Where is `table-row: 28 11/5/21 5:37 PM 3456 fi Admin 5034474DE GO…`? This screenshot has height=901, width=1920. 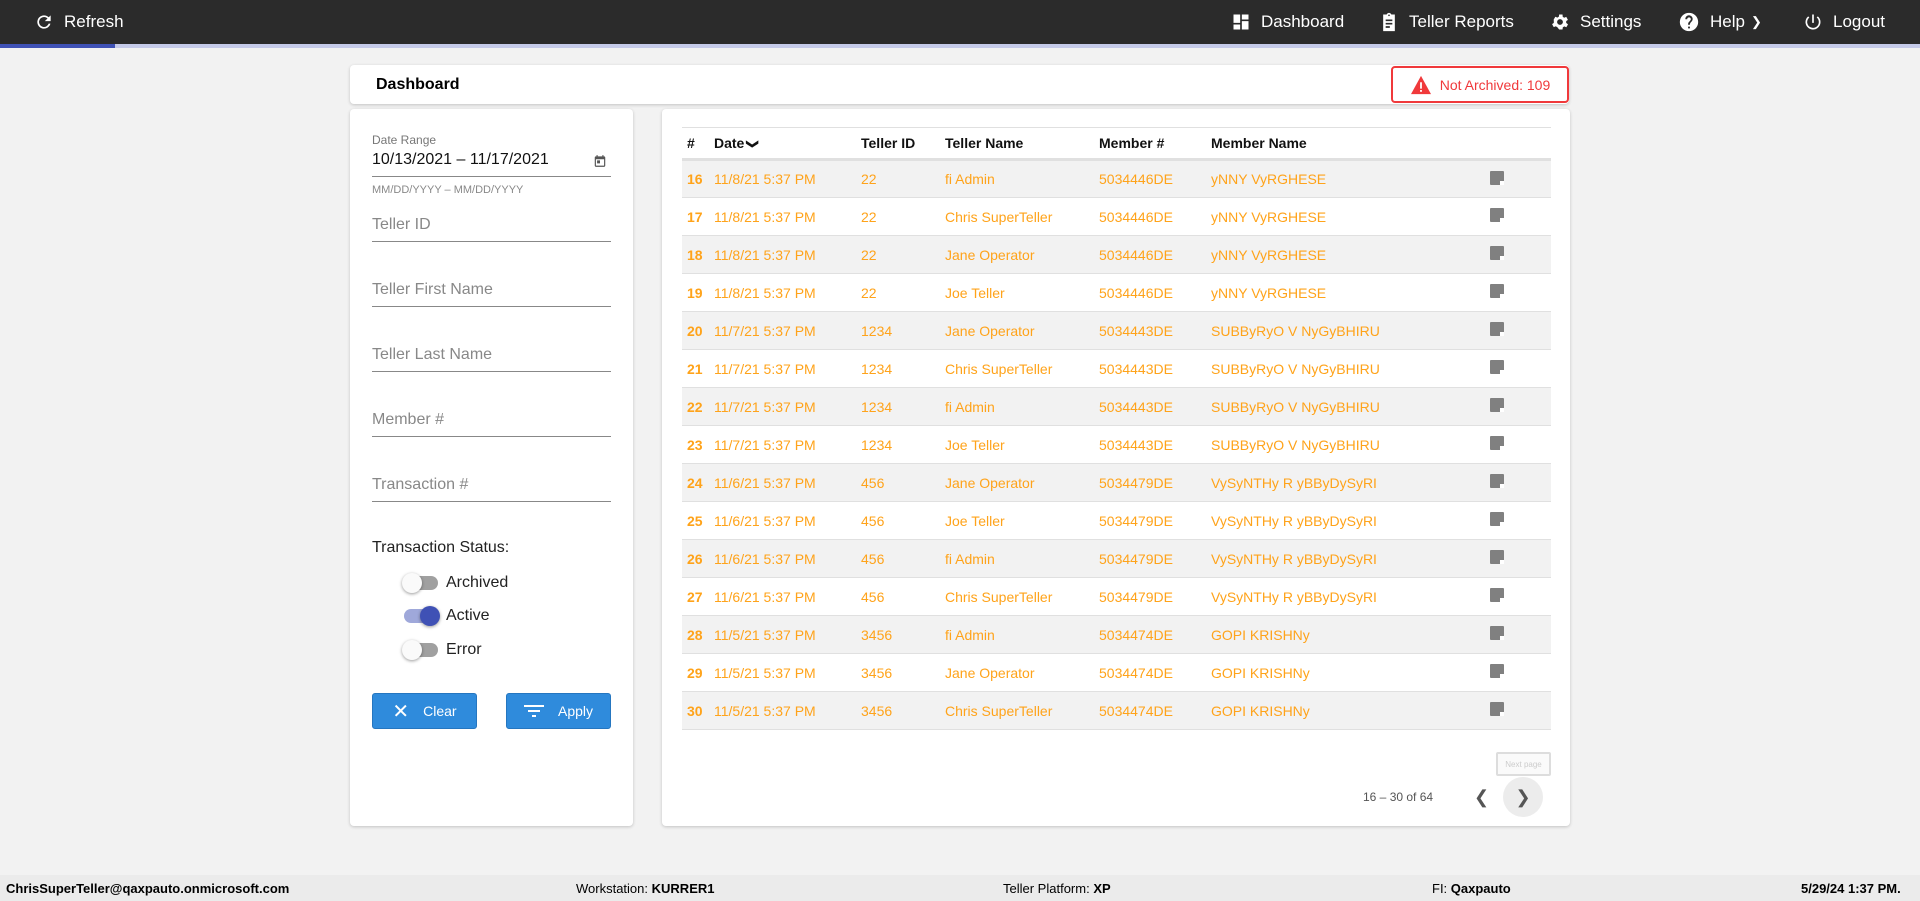
table-row: 28 11/5/21 5:37 PM 3456 fi Admin 5034474DE GO… is located at coordinates (1116, 634).